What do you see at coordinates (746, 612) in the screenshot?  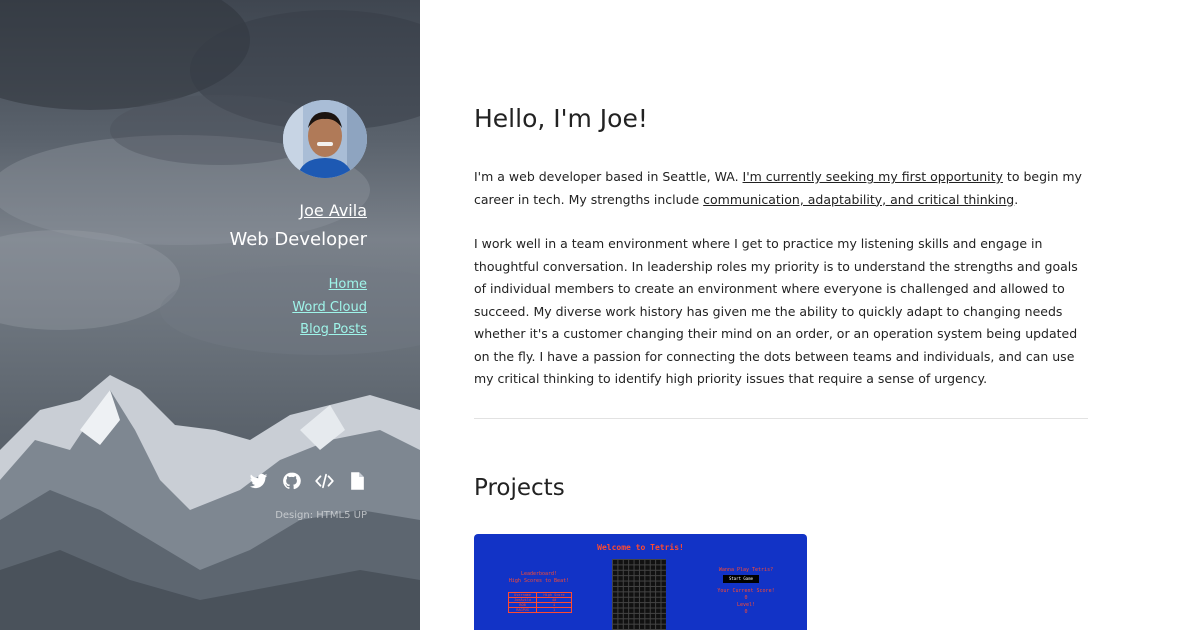 I see `level-value: 0` at bounding box center [746, 612].